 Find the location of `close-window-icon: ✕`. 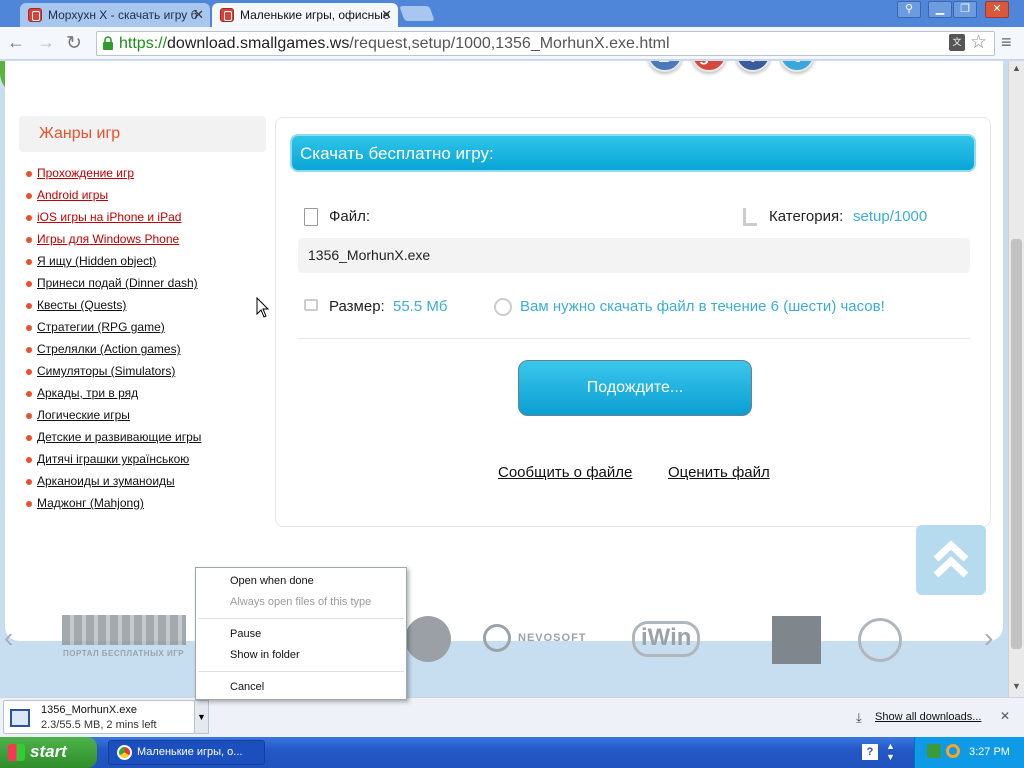

close-window-icon: ✕ is located at coordinates (997, 9).